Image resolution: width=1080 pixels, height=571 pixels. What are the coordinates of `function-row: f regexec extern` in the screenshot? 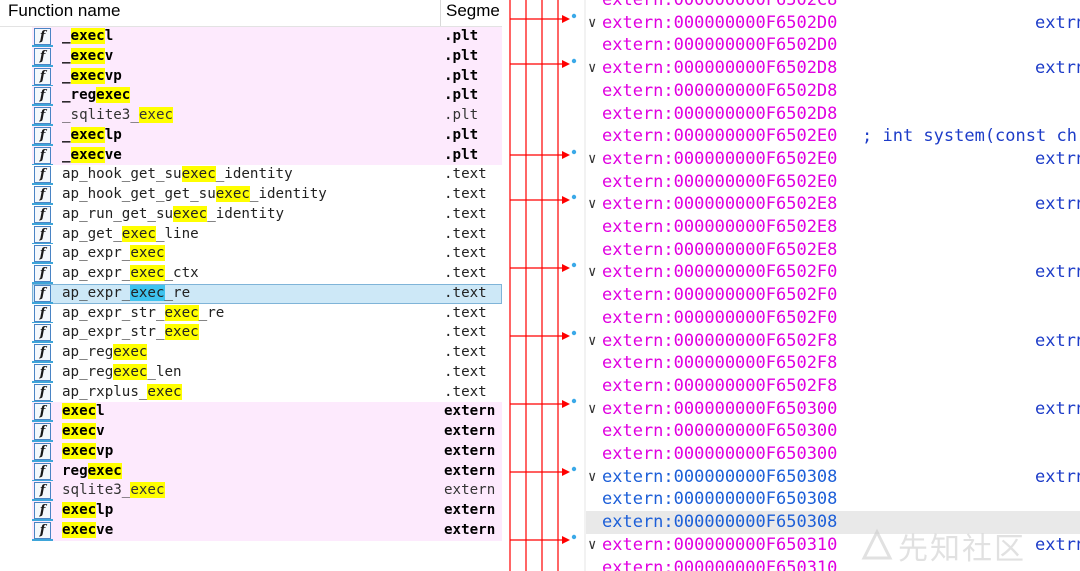 It's located at (267, 471).